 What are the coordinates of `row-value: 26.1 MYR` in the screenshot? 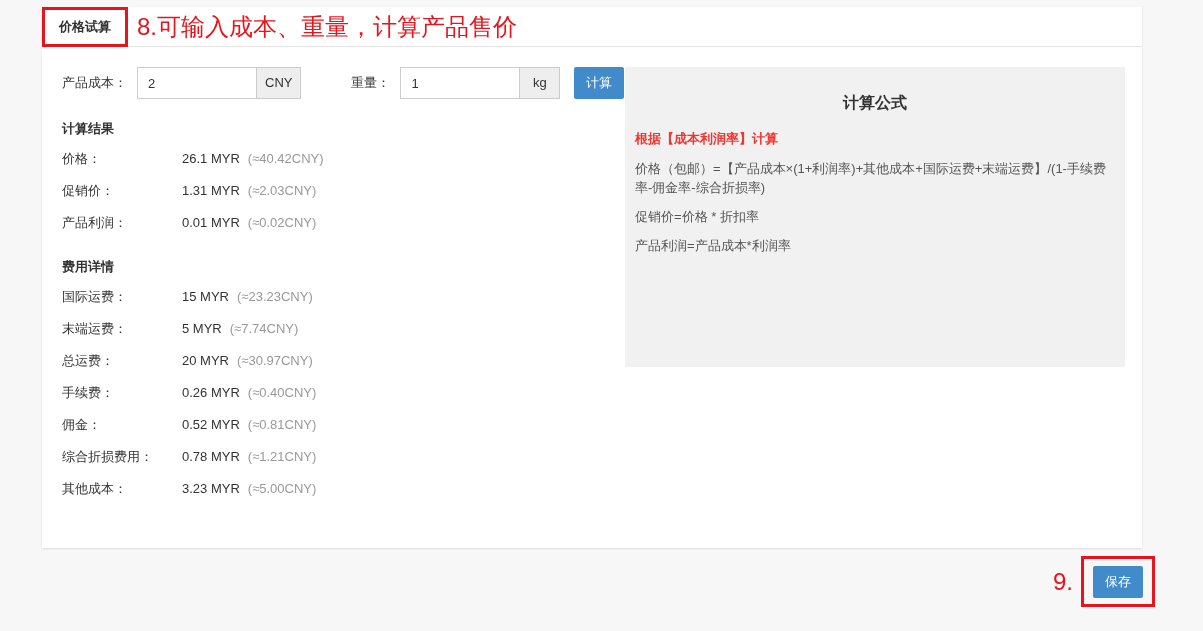 It's located at (211, 159).